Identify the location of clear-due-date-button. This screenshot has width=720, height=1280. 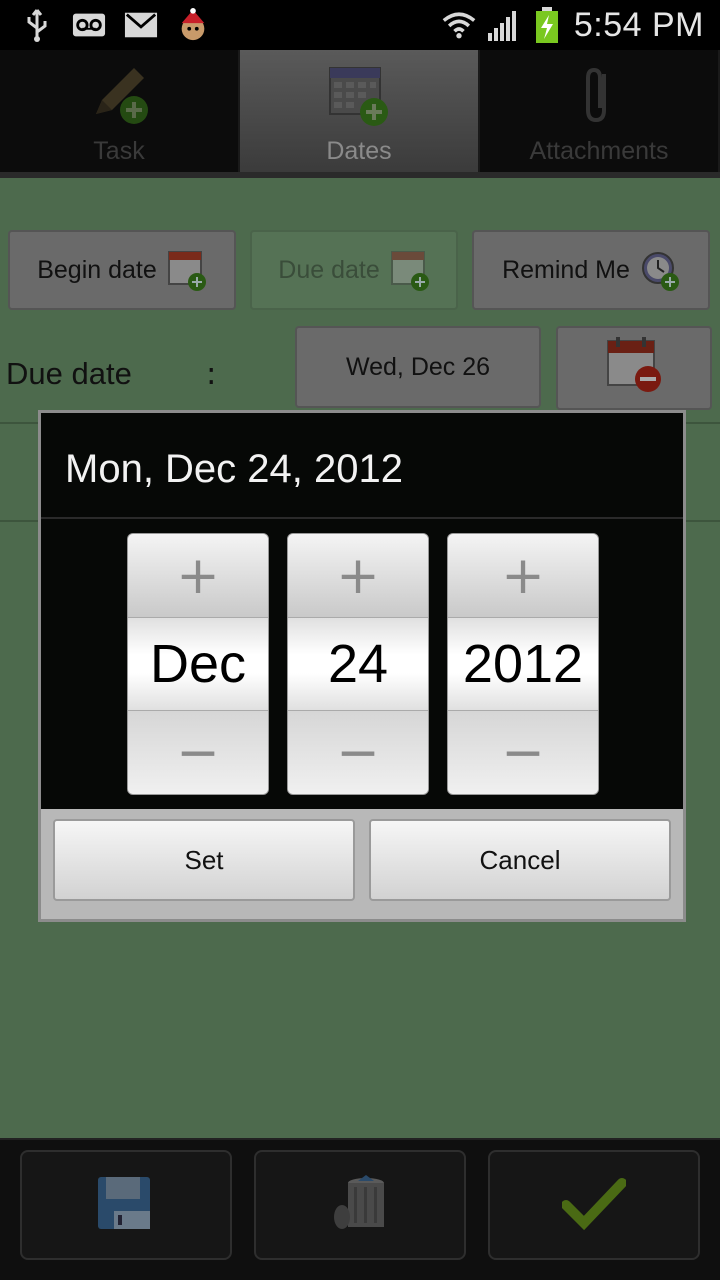
(634, 368).